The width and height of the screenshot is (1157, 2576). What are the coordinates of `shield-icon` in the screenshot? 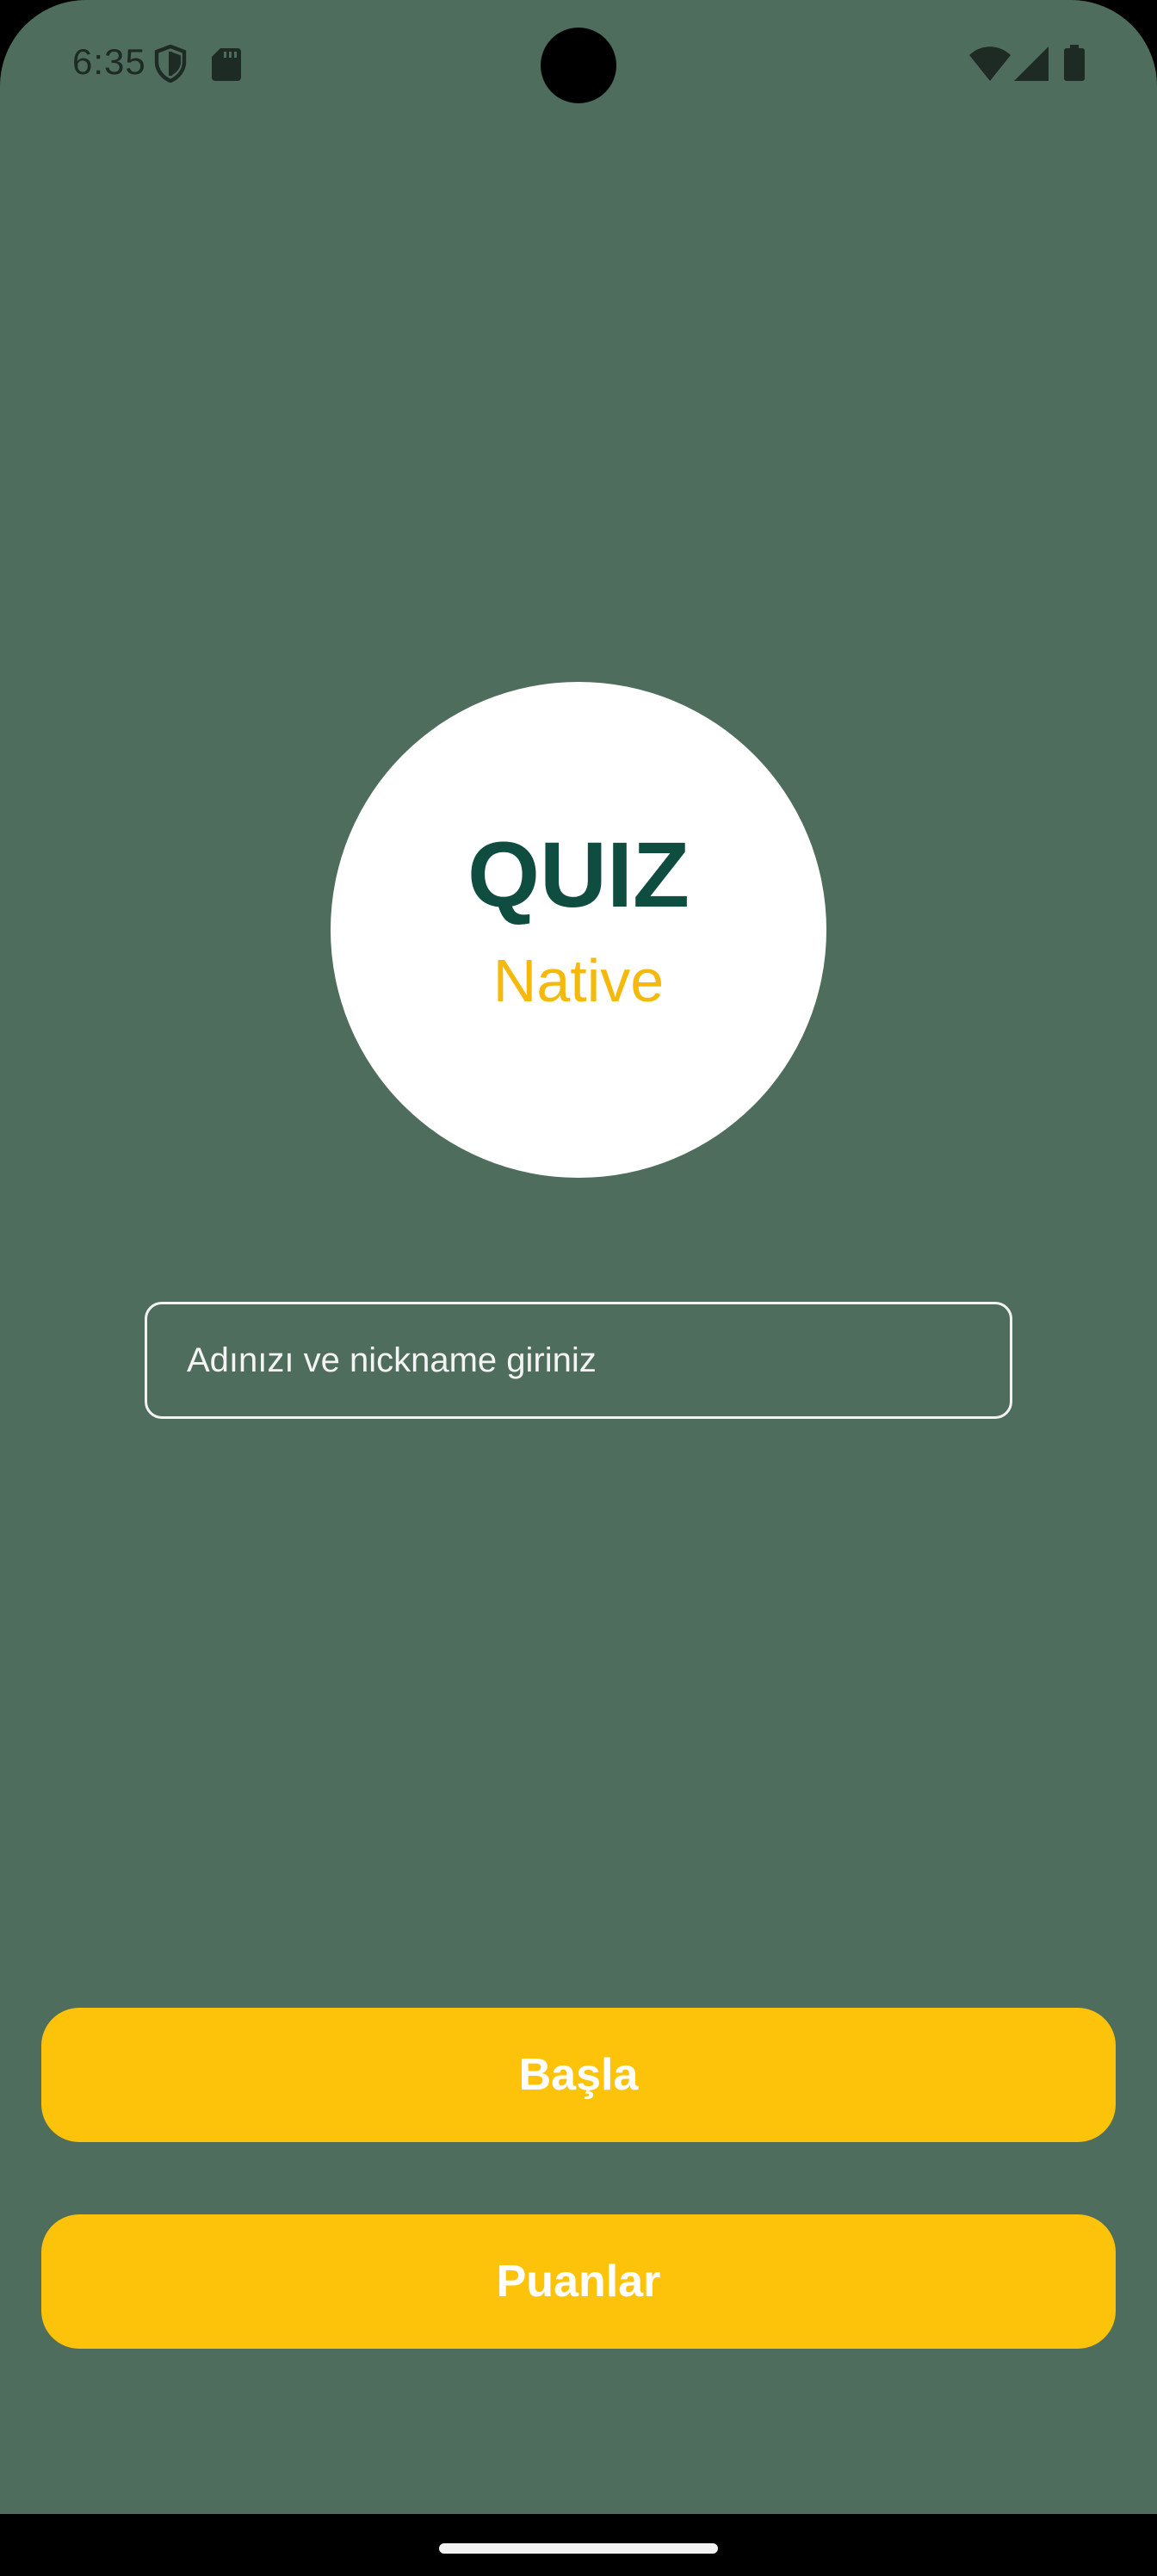 It's located at (170, 64).